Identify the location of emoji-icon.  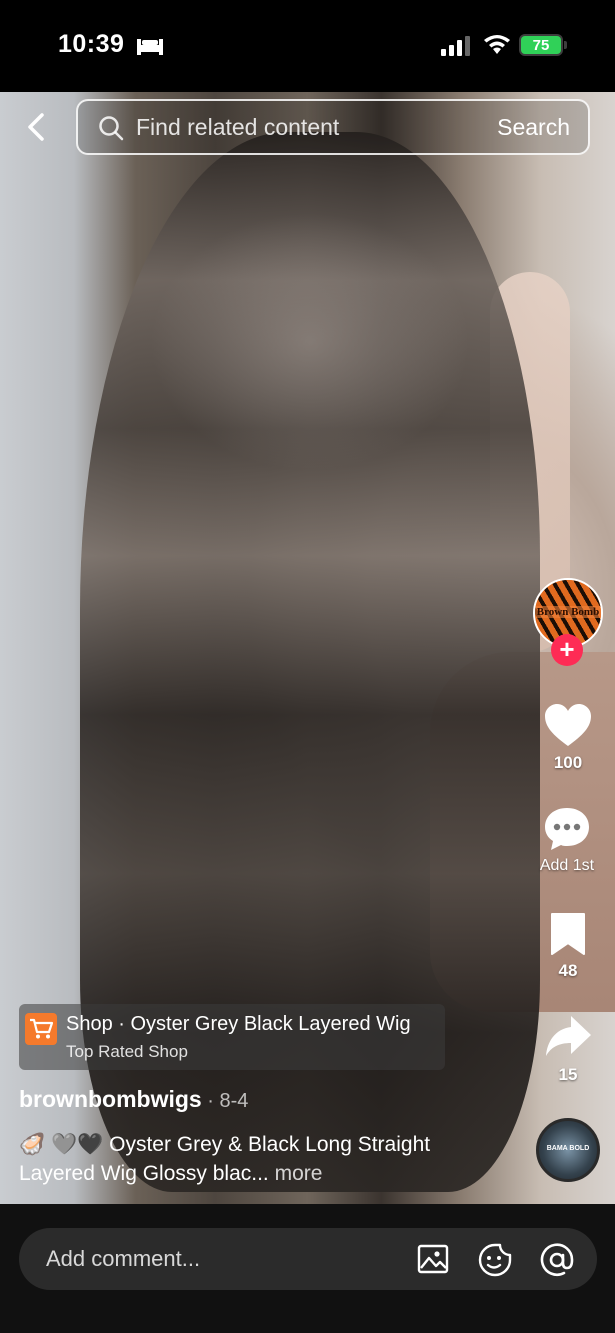
(495, 1260).